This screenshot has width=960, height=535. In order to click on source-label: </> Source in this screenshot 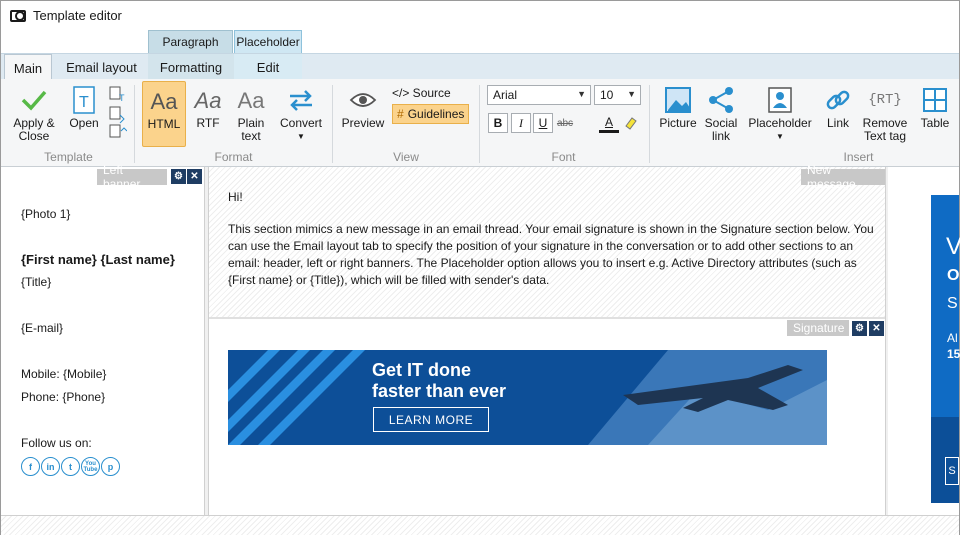, I will do `click(421, 93)`.